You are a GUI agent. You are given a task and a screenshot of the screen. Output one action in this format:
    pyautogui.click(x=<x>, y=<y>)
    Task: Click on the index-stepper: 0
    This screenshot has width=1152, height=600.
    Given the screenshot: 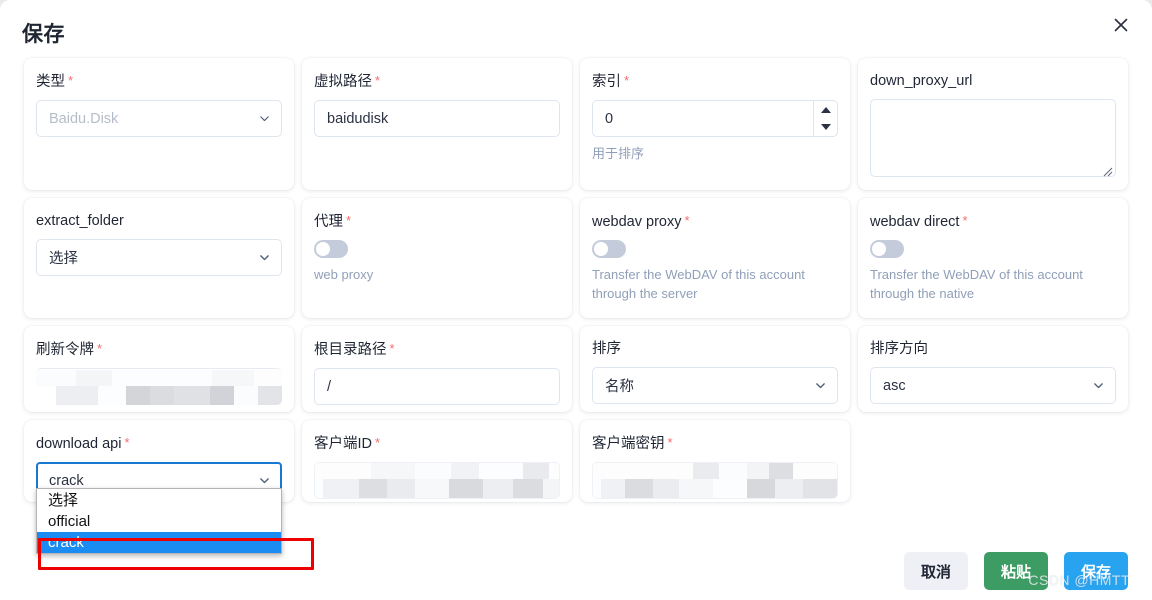 What is the action you would take?
    pyautogui.click(x=715, y=118)
    